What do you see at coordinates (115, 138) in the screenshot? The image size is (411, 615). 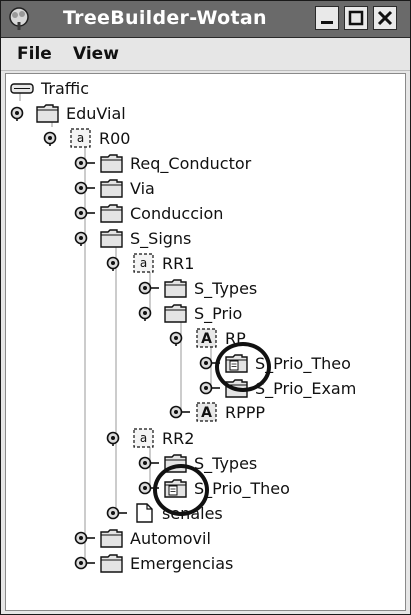 I see `tree-node-label: R00` at bounding box center [115, 138].